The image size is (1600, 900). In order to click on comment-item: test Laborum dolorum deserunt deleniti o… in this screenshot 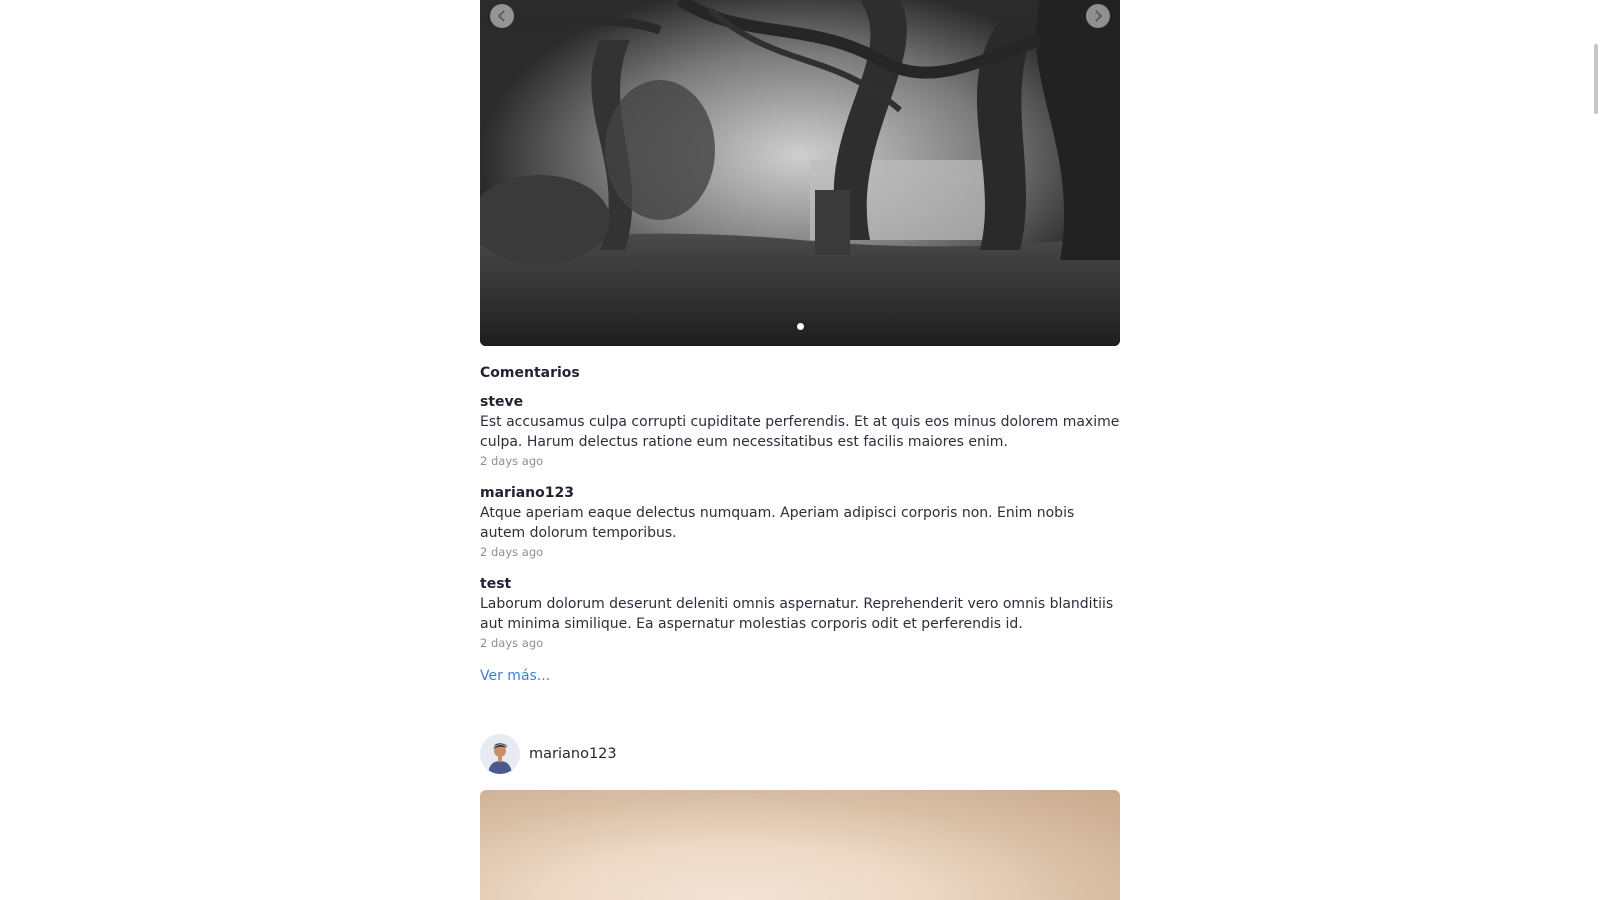, I will do `click(800, 612)`.